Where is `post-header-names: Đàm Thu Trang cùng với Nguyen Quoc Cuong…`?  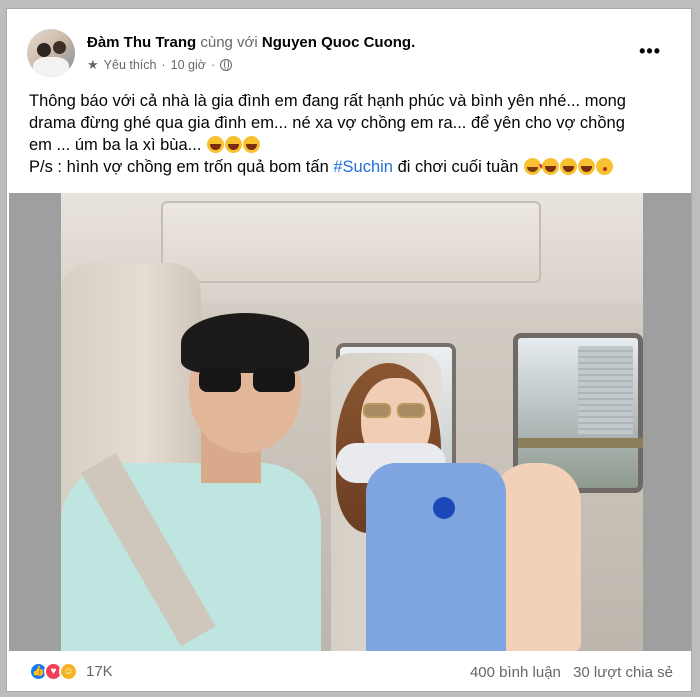 post-header-names: Đàm Thu Trang cùng với Nguyen Quoc Cuong… is located at coordinates (251, 42).